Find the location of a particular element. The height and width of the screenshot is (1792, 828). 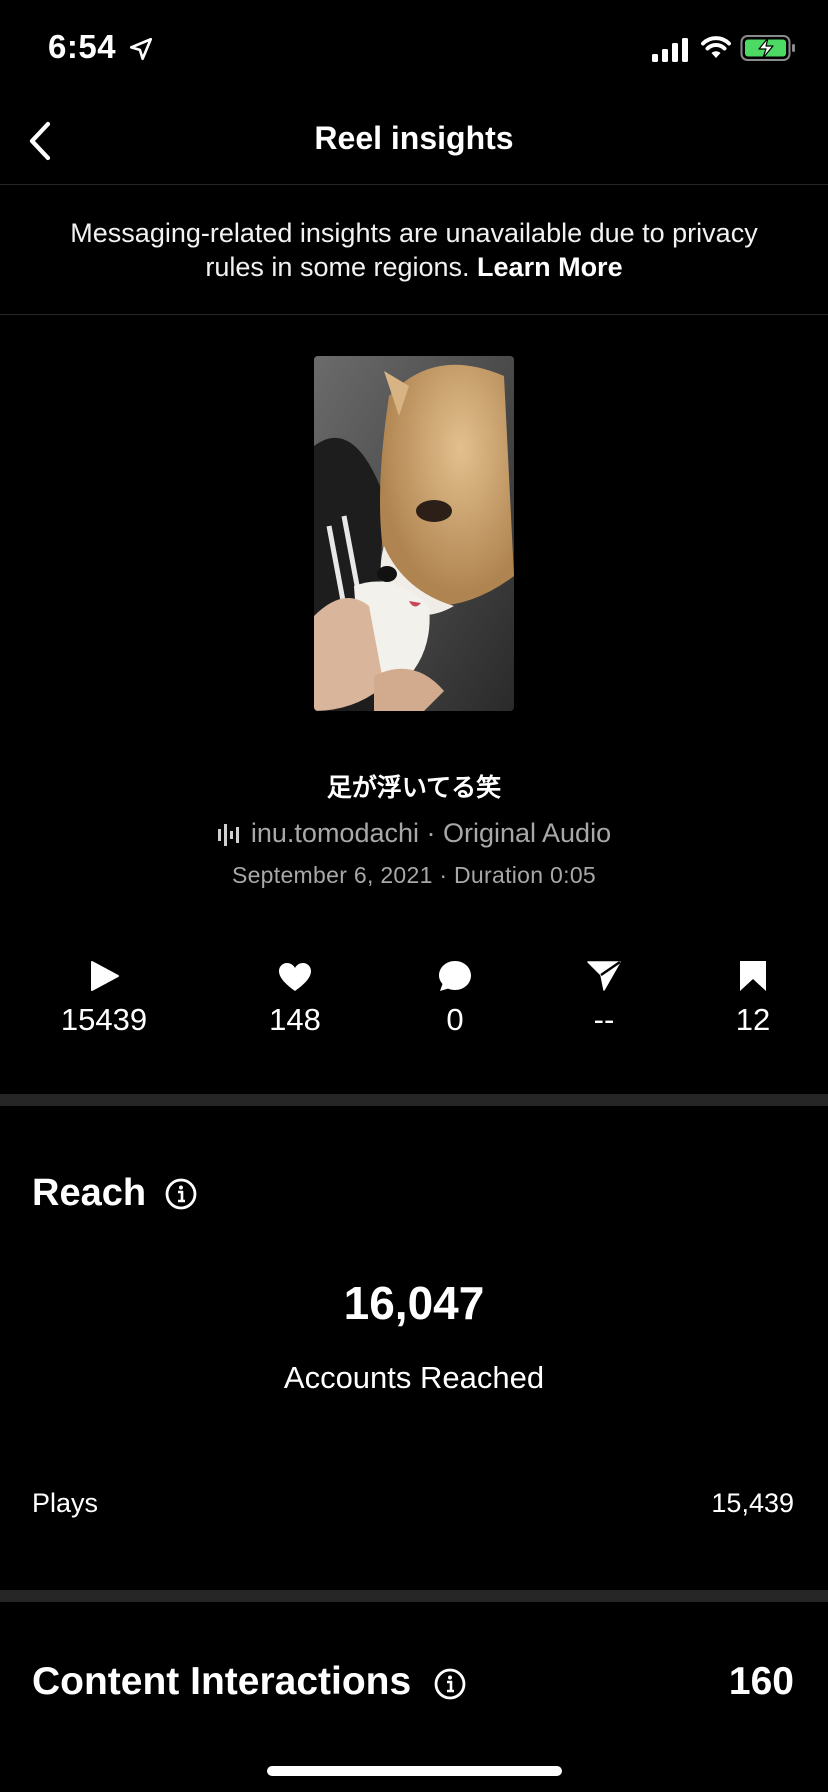

cellular-signal-icon is located at coordinates (670, 50).